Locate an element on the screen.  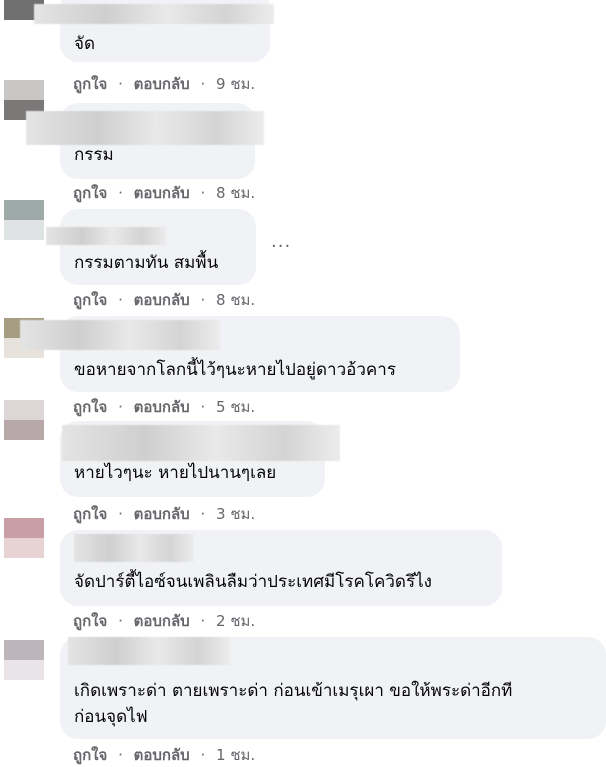
comment-bubble: กรรมตามทัน สมพื้น is located at coordinates (151, 247).